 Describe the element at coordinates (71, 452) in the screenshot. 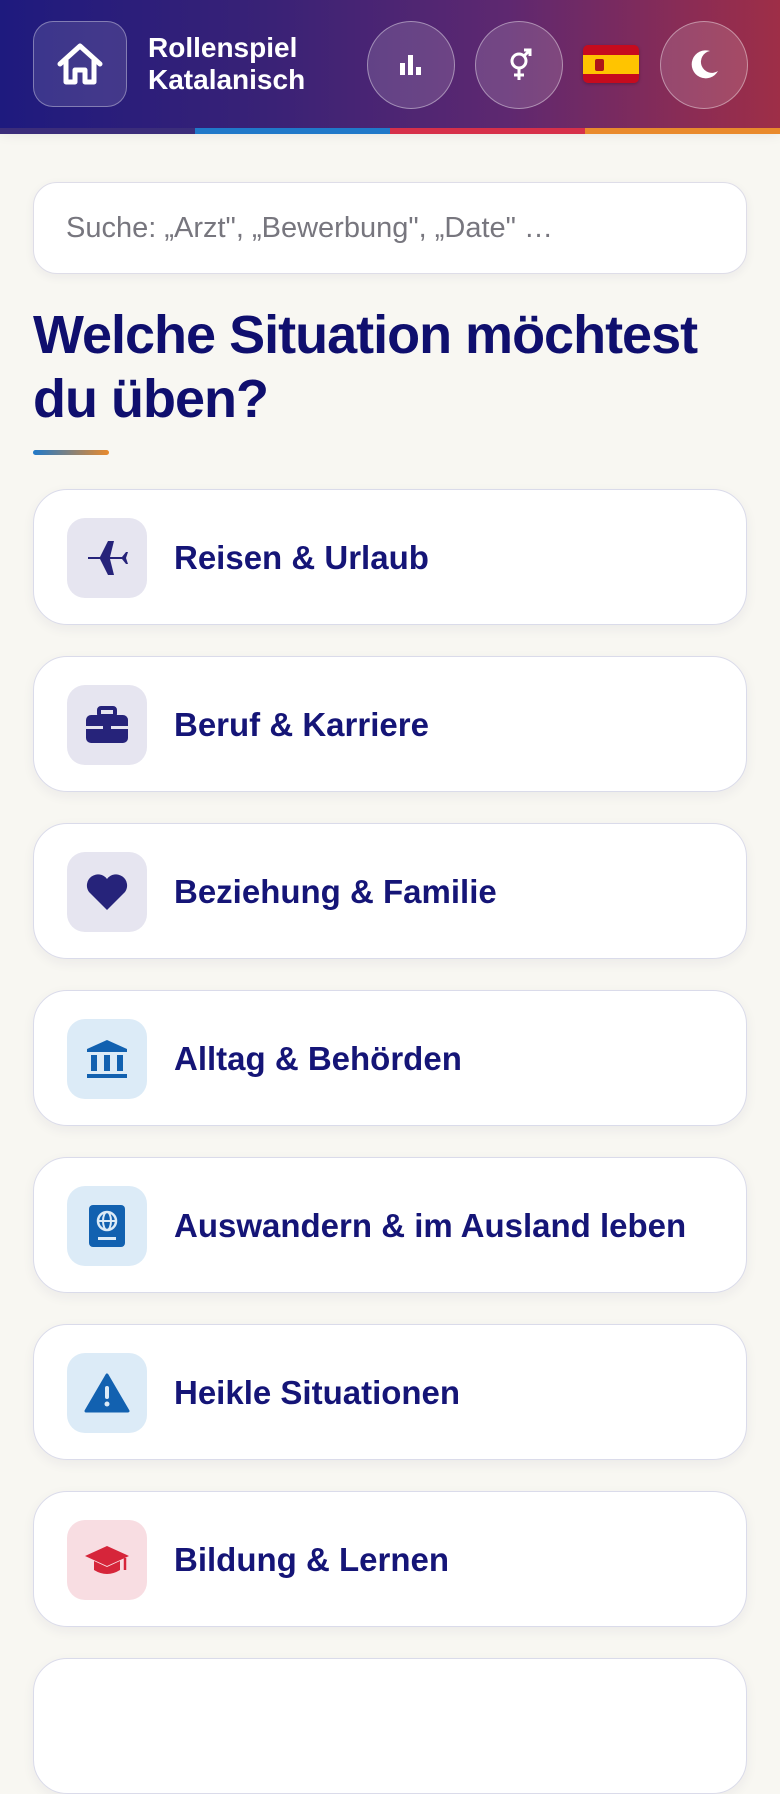

I see `heading-underline` at that location.